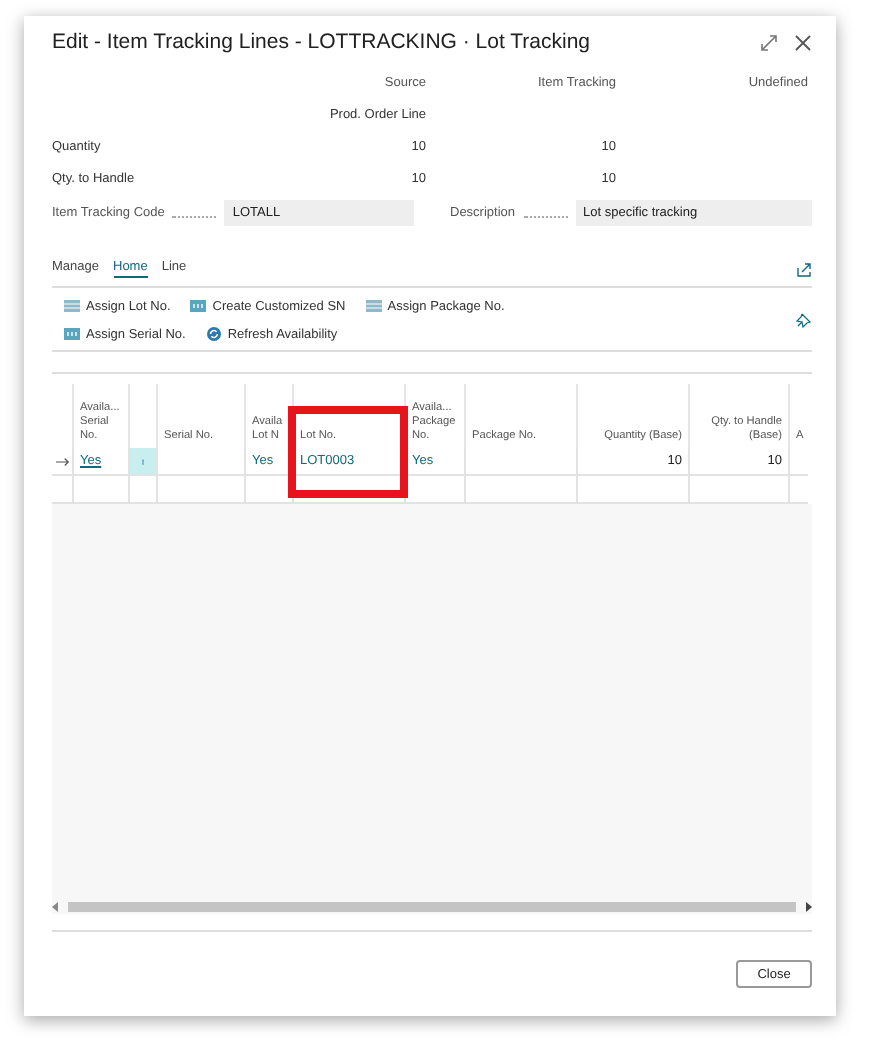  Describe the element at coordinates (432, 906) in the screenshot. I see `scroll-thumb` at that location.